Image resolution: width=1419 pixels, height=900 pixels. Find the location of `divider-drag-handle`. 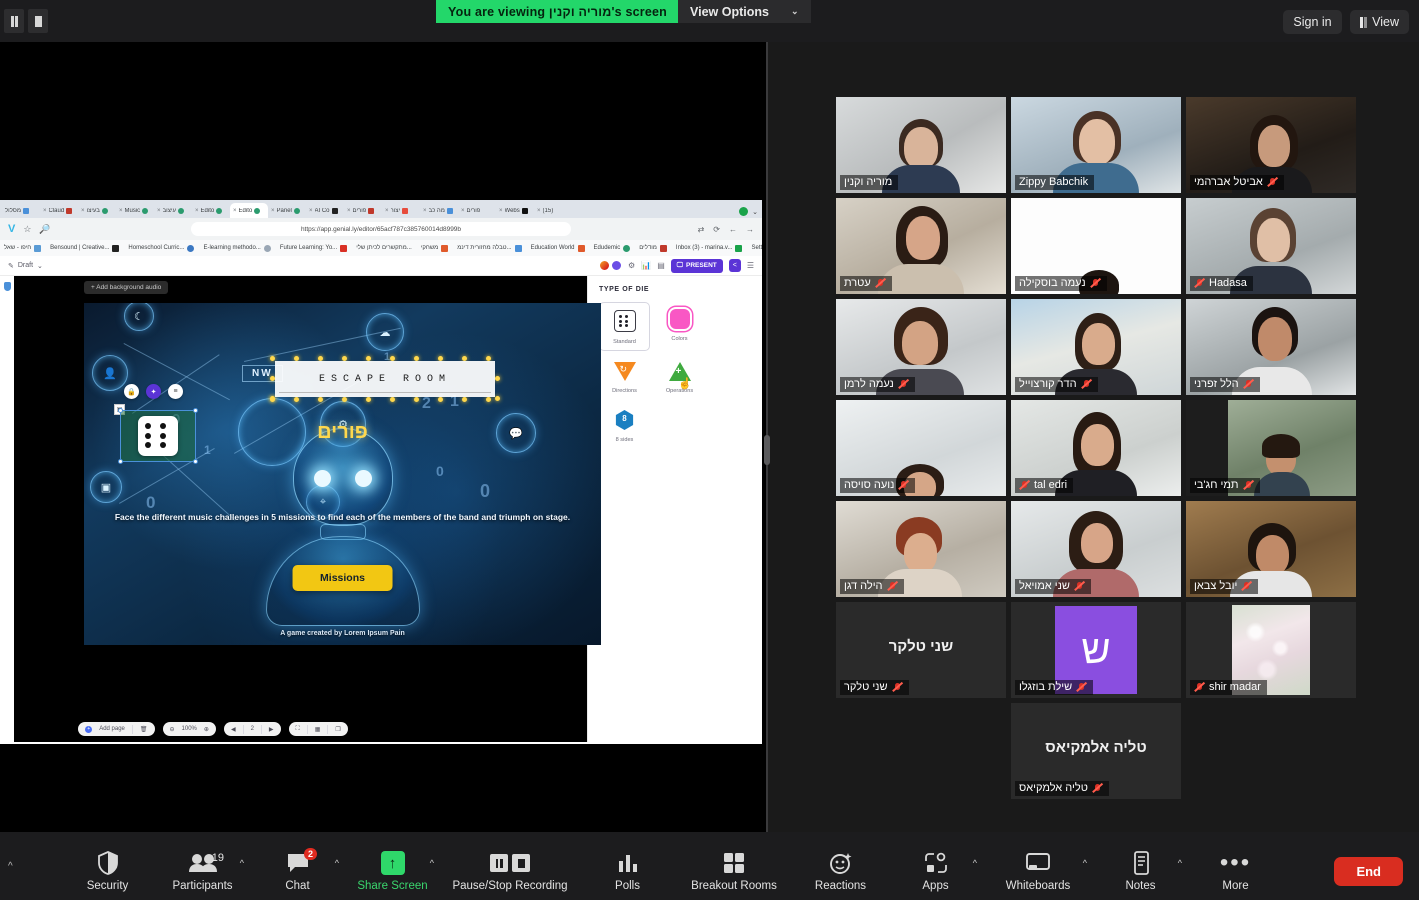

divider-drag-handle is located at coordinates (767, 450).